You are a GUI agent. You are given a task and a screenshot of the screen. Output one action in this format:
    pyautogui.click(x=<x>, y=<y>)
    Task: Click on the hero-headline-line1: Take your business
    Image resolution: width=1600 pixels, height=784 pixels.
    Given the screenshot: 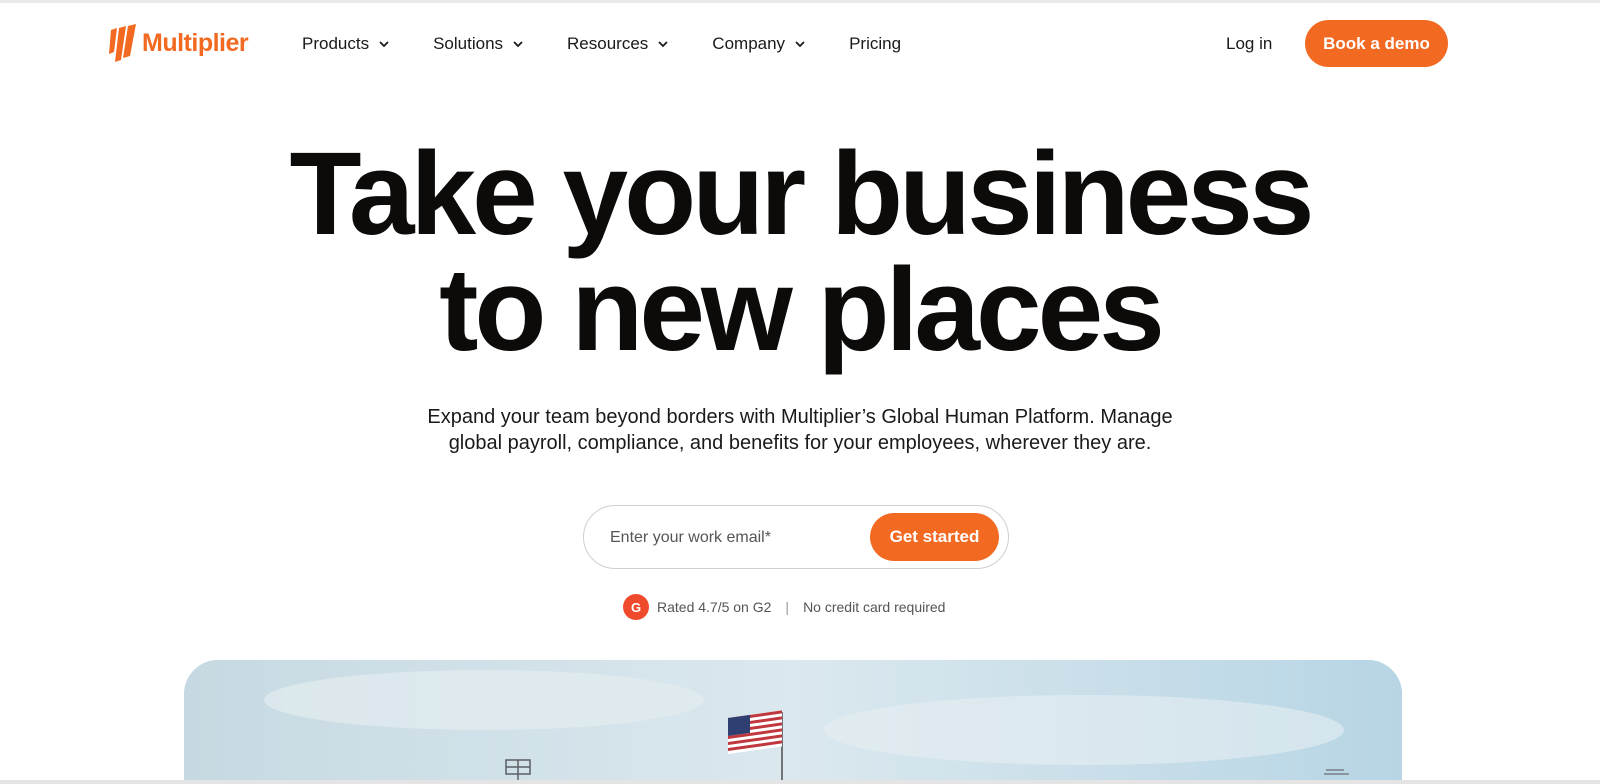 What is the action you would take?
    pyautogui.click(x=802, y=194)
    